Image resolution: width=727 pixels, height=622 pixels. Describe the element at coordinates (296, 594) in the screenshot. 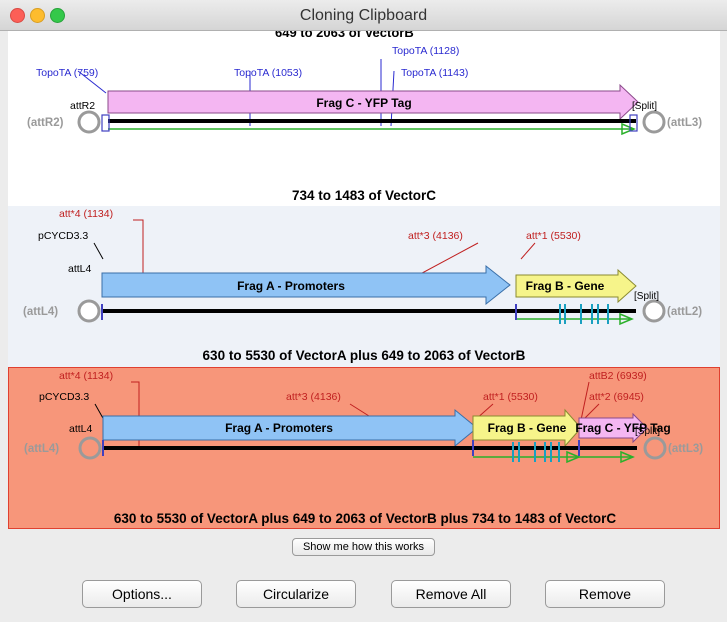

I see `circularize-button: Circularize` at that location.